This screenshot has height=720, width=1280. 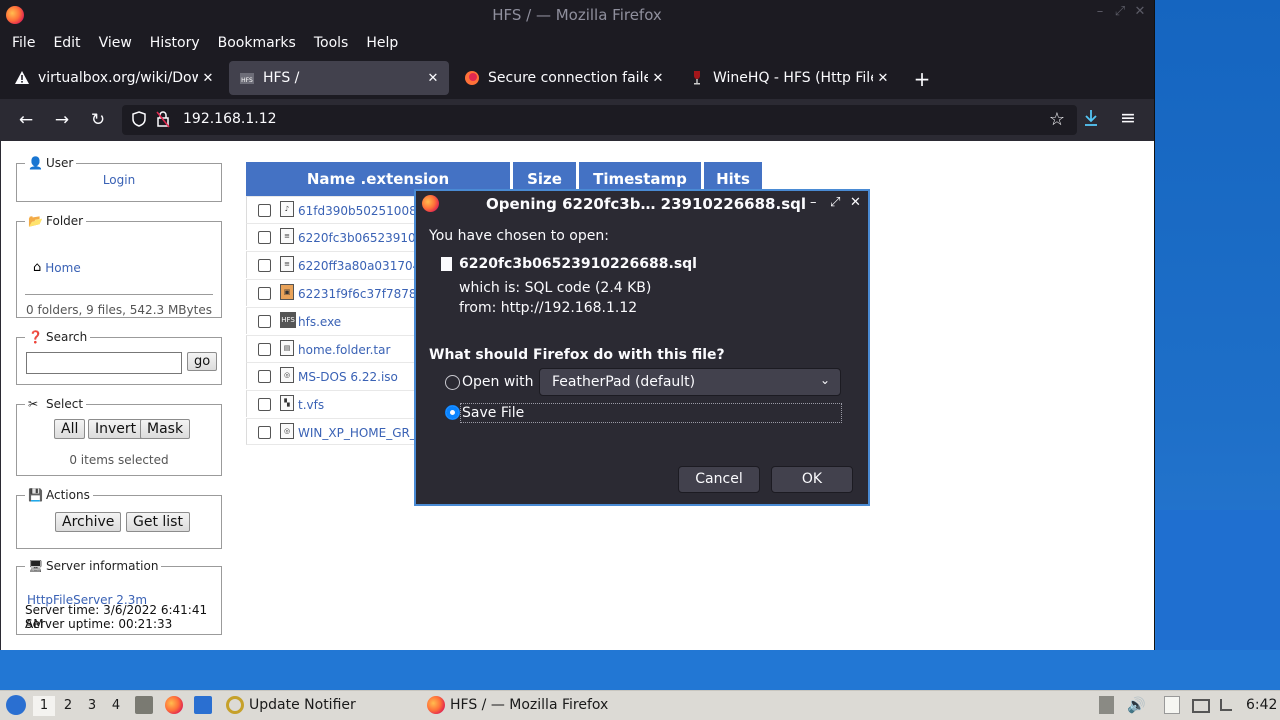 I want to click on invert-selection-button: Invert, so click(x=116, y=429).